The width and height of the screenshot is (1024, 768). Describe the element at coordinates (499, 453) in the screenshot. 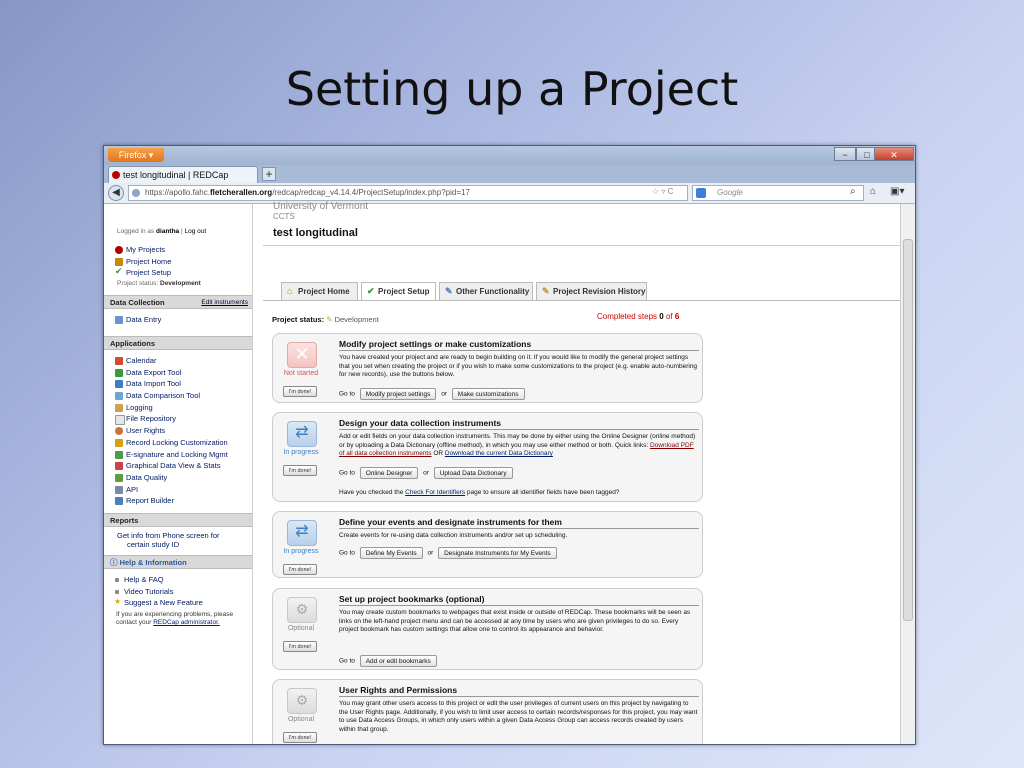

I see `download-dictionary-link: Download the current Data Dictionary` at that location.